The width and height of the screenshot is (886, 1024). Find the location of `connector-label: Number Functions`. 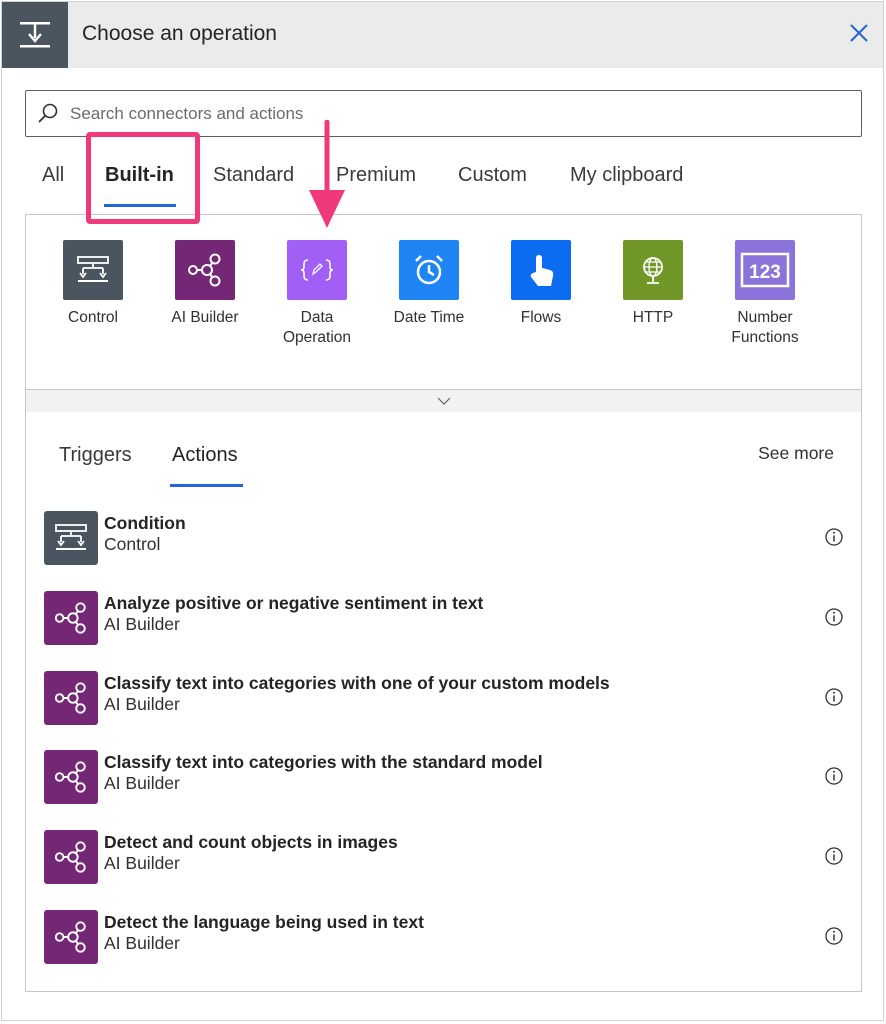

connector-label: Number Functions is located at coordinates (765, 327).